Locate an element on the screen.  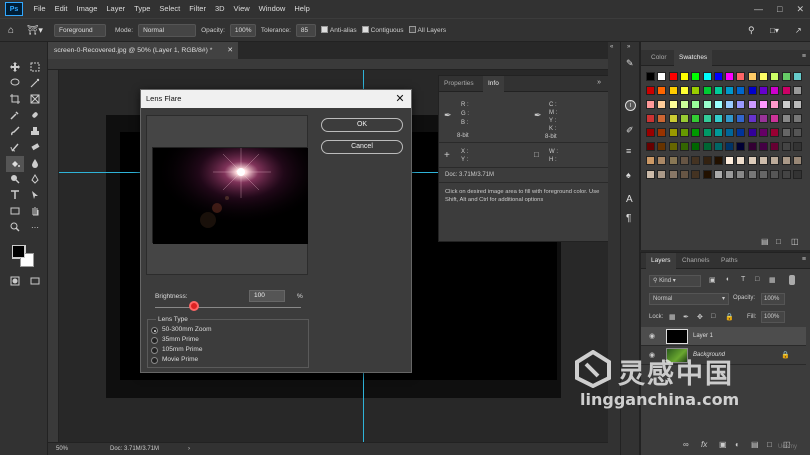
filter-shape-icon: □ is located at coordinates (757, 279).